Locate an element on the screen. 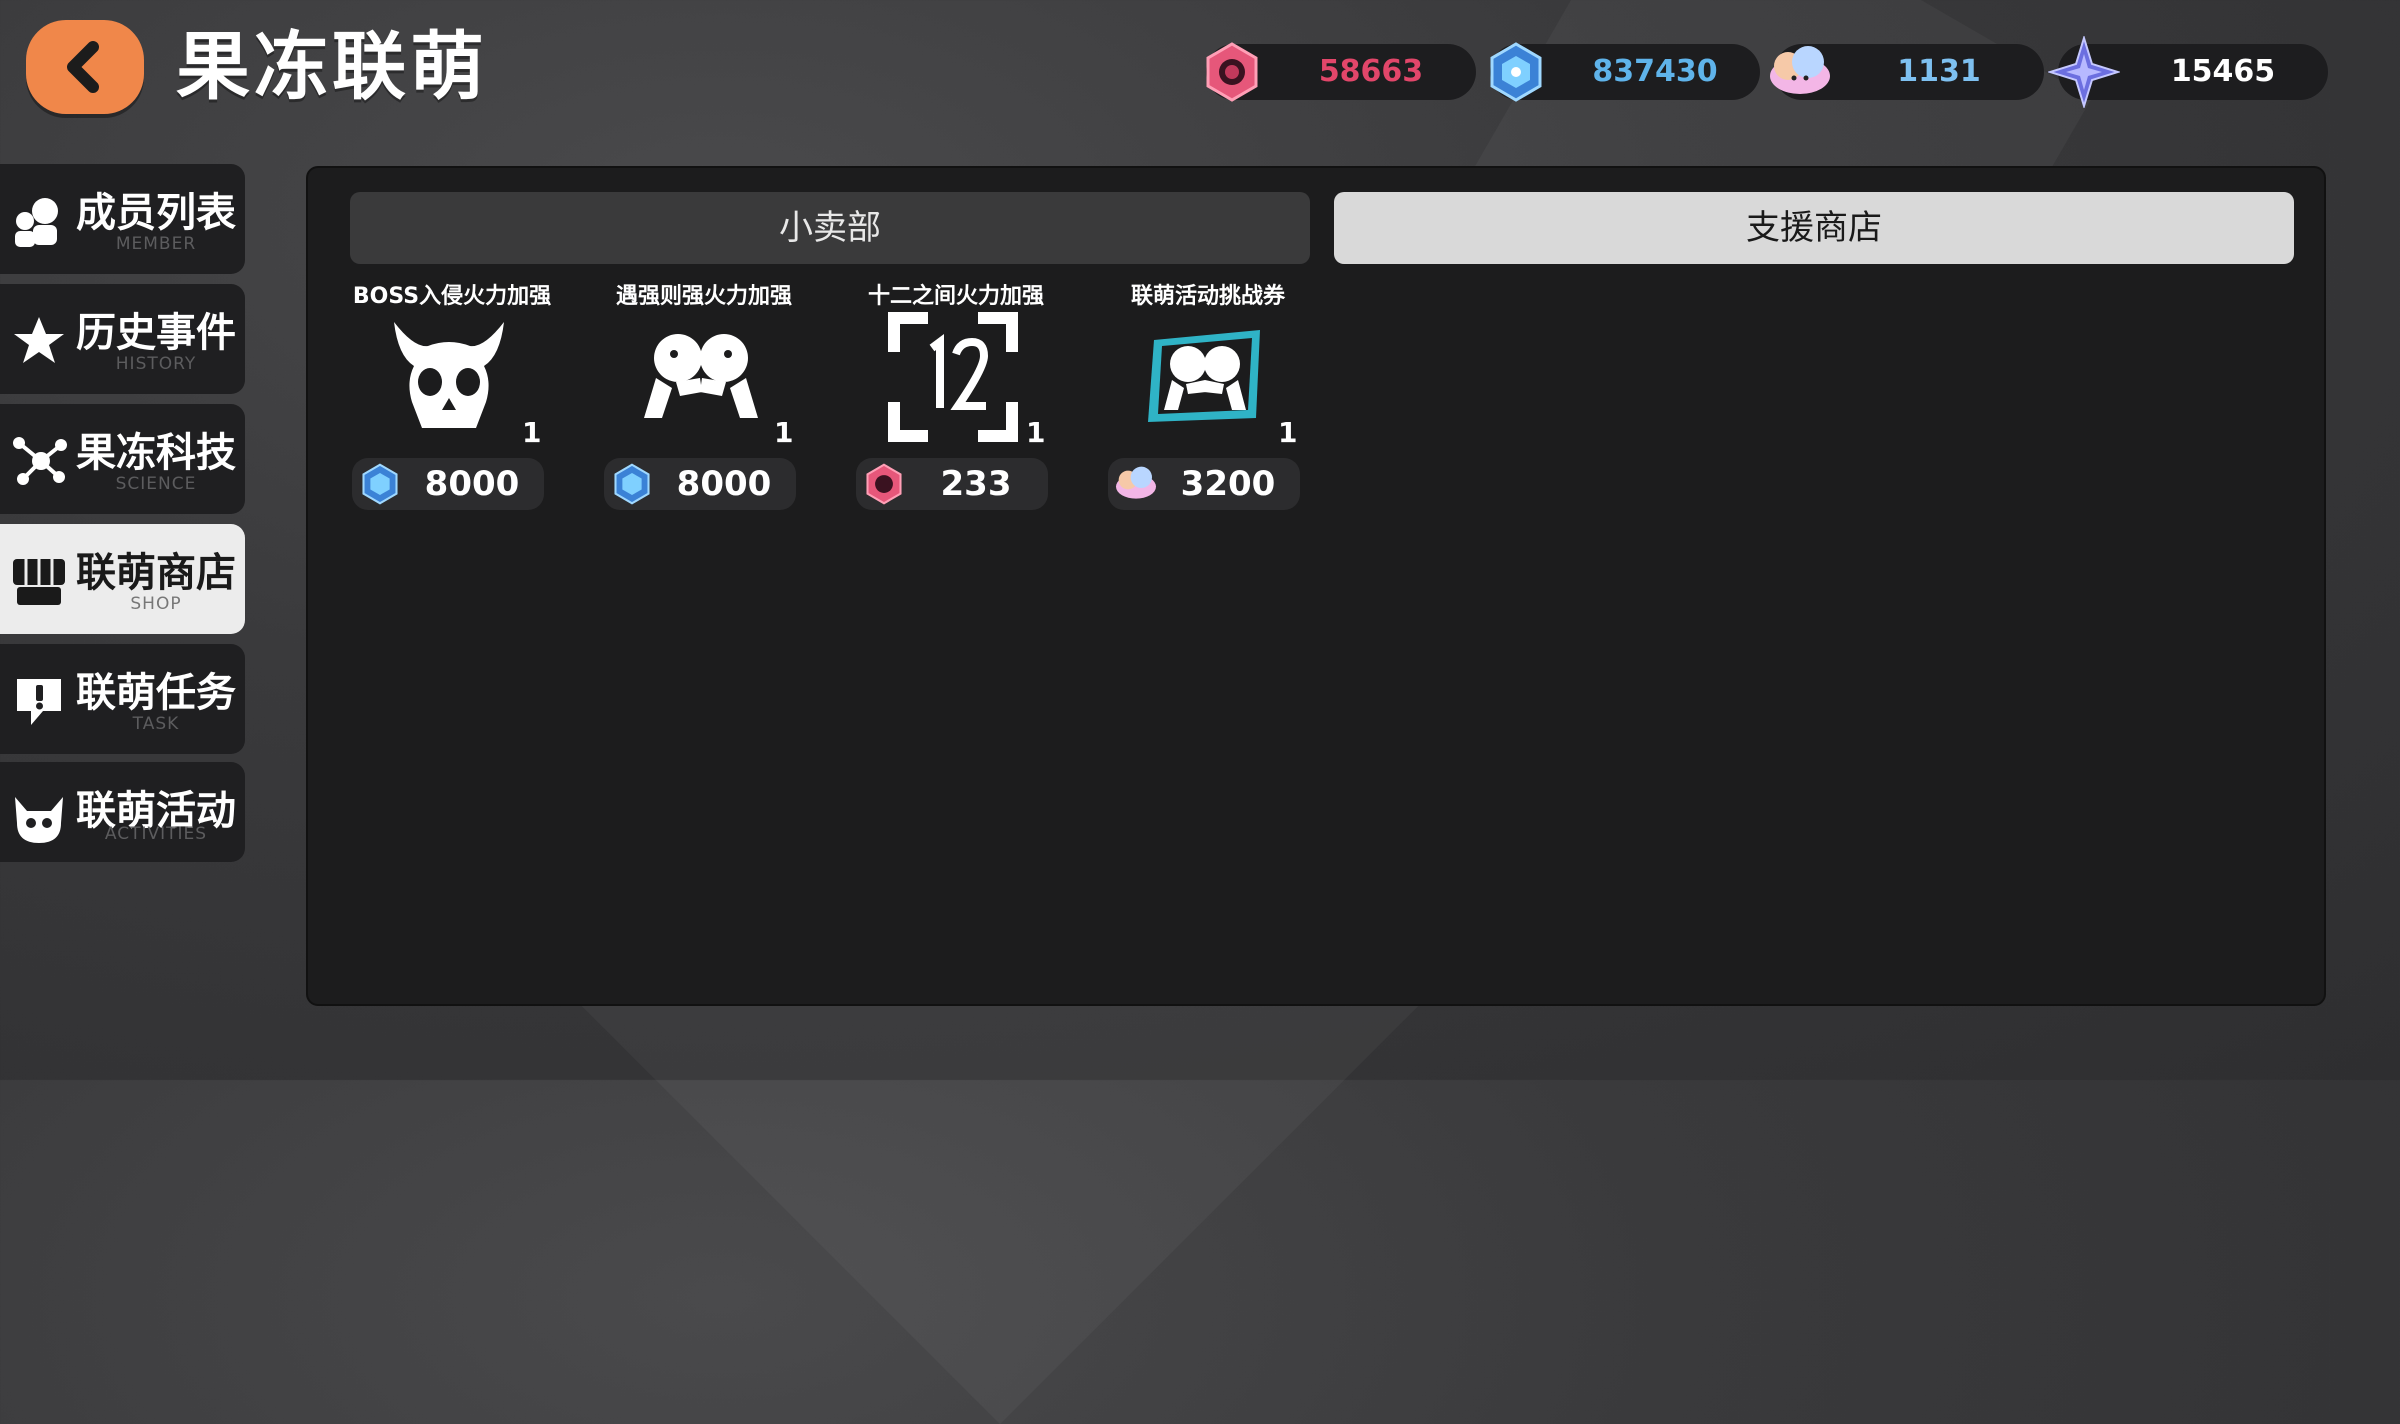 The height and width of the screenshot is (1424, 2400). sidebar-item-science: 果冻科技 SCIENCE is located at coordinates (122, 459).